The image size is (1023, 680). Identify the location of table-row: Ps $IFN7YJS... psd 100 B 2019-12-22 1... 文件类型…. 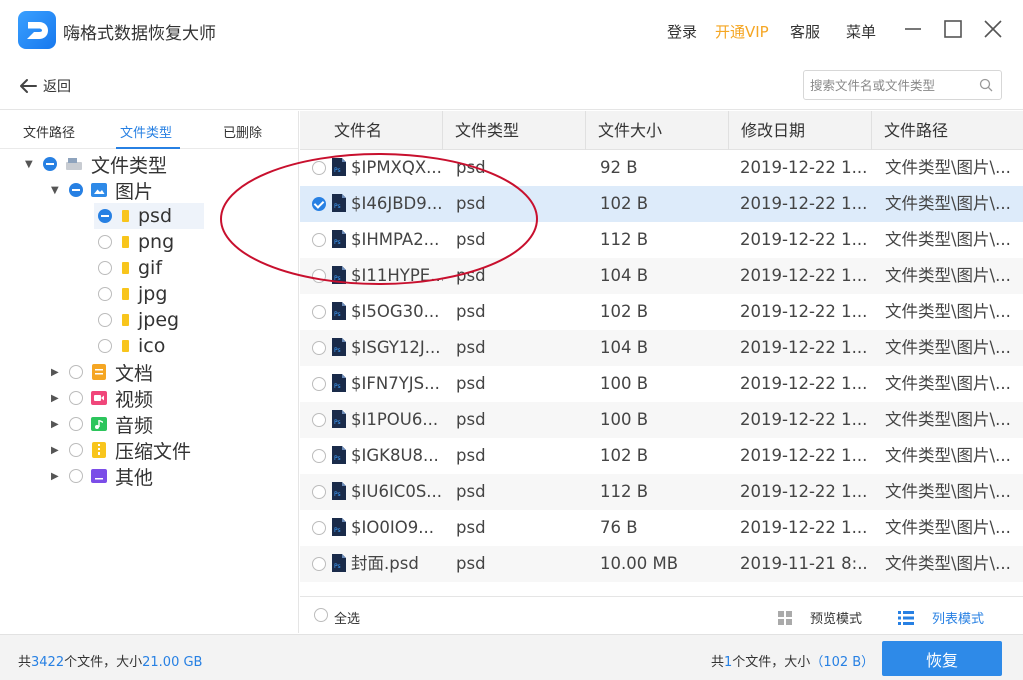
(661, 384).